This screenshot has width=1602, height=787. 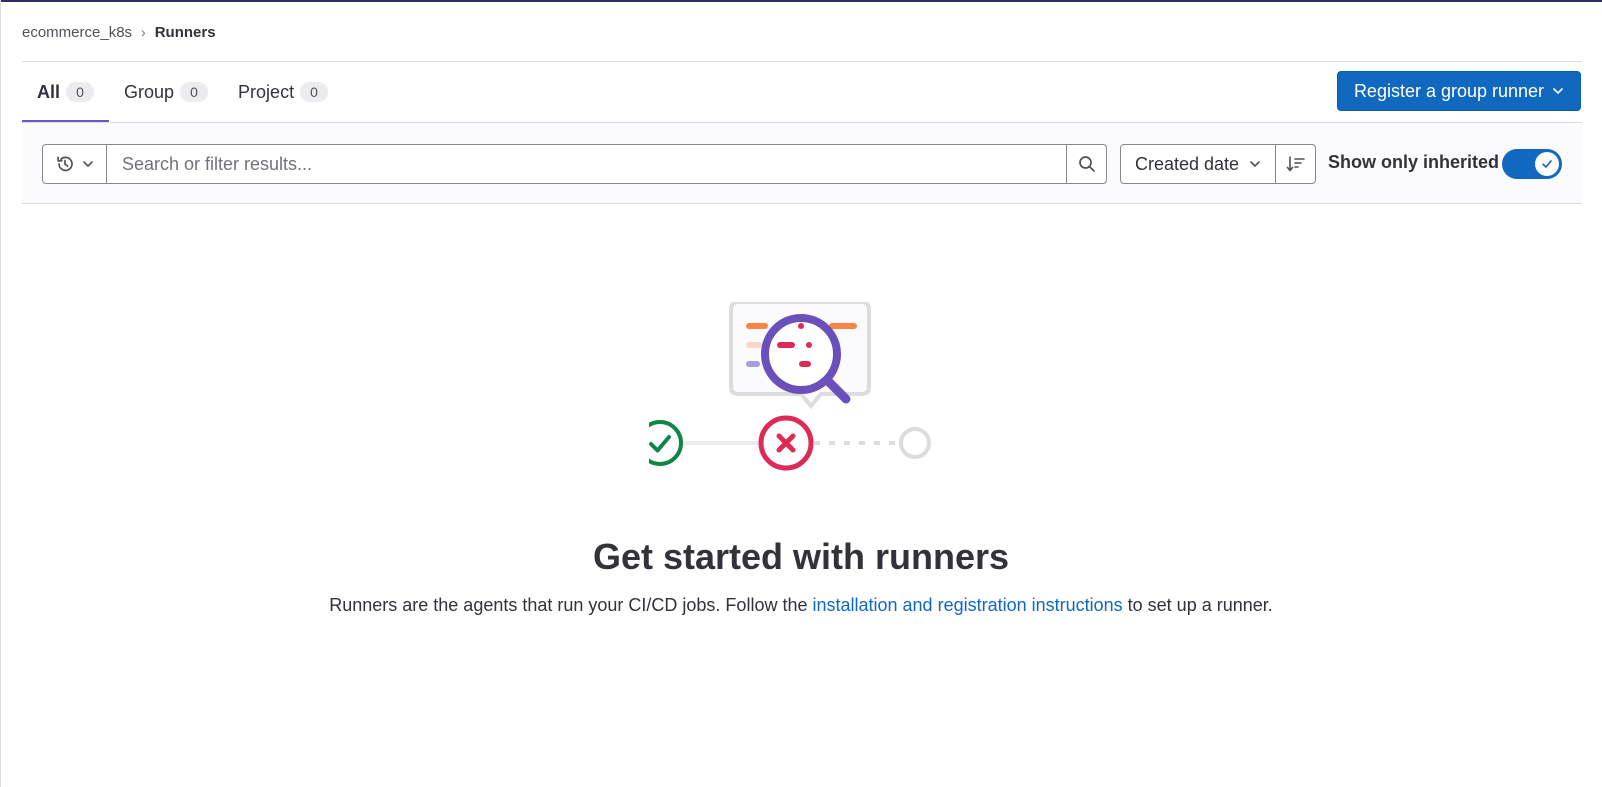 I want to click on sort-lowest-icon, so click(x=1295, y=164).